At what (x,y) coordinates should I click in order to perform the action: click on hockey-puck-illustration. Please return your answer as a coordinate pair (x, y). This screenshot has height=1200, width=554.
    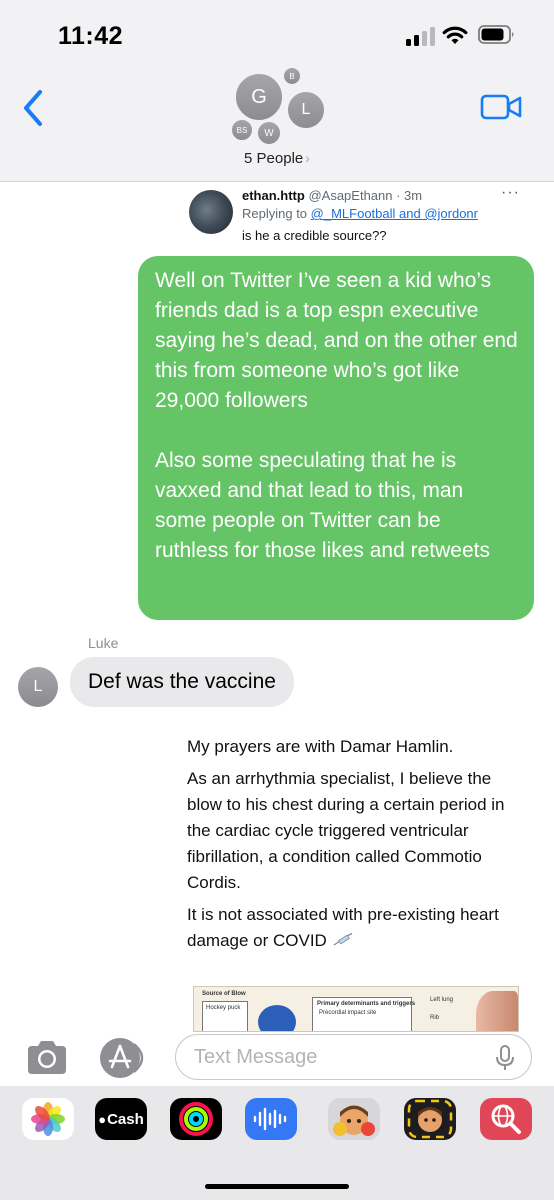
    Looking at the image, I should click on (277, 1018).